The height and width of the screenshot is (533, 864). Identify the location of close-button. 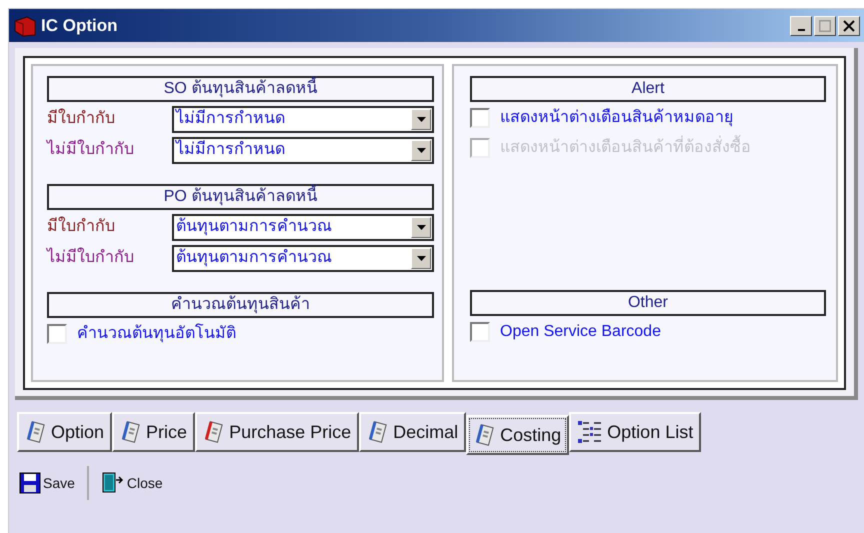
(849, 26).